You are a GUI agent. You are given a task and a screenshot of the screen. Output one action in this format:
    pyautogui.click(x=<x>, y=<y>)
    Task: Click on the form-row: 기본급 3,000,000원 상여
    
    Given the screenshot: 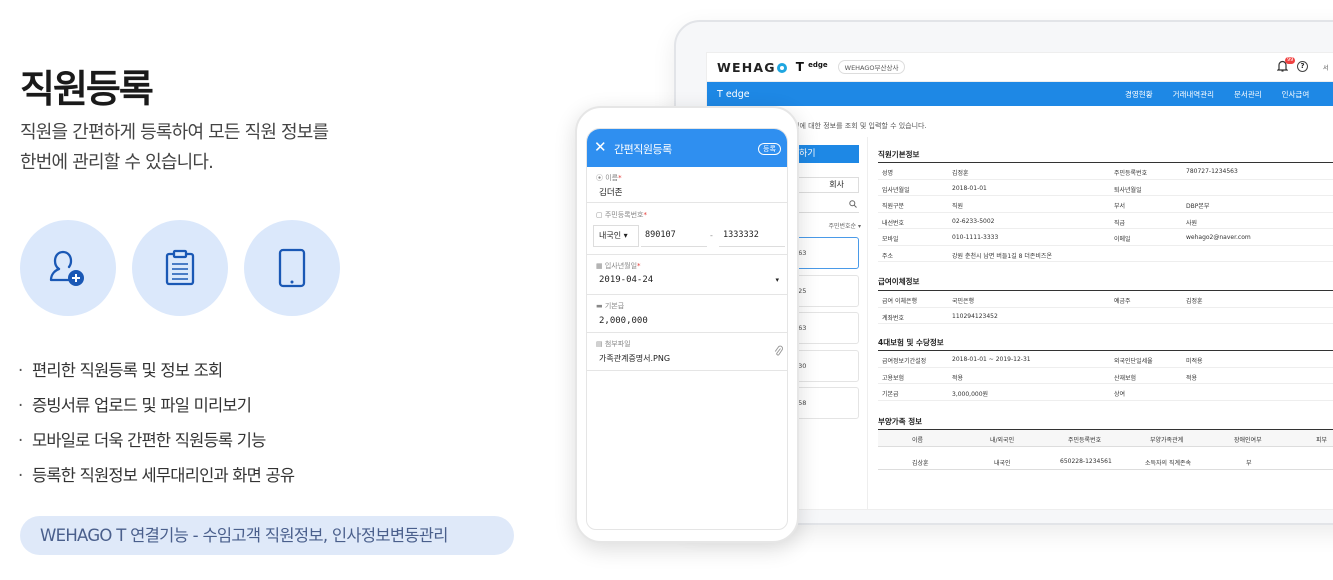 What is the action you would take?
    pyautogui.click(x=1105, y=392)
    